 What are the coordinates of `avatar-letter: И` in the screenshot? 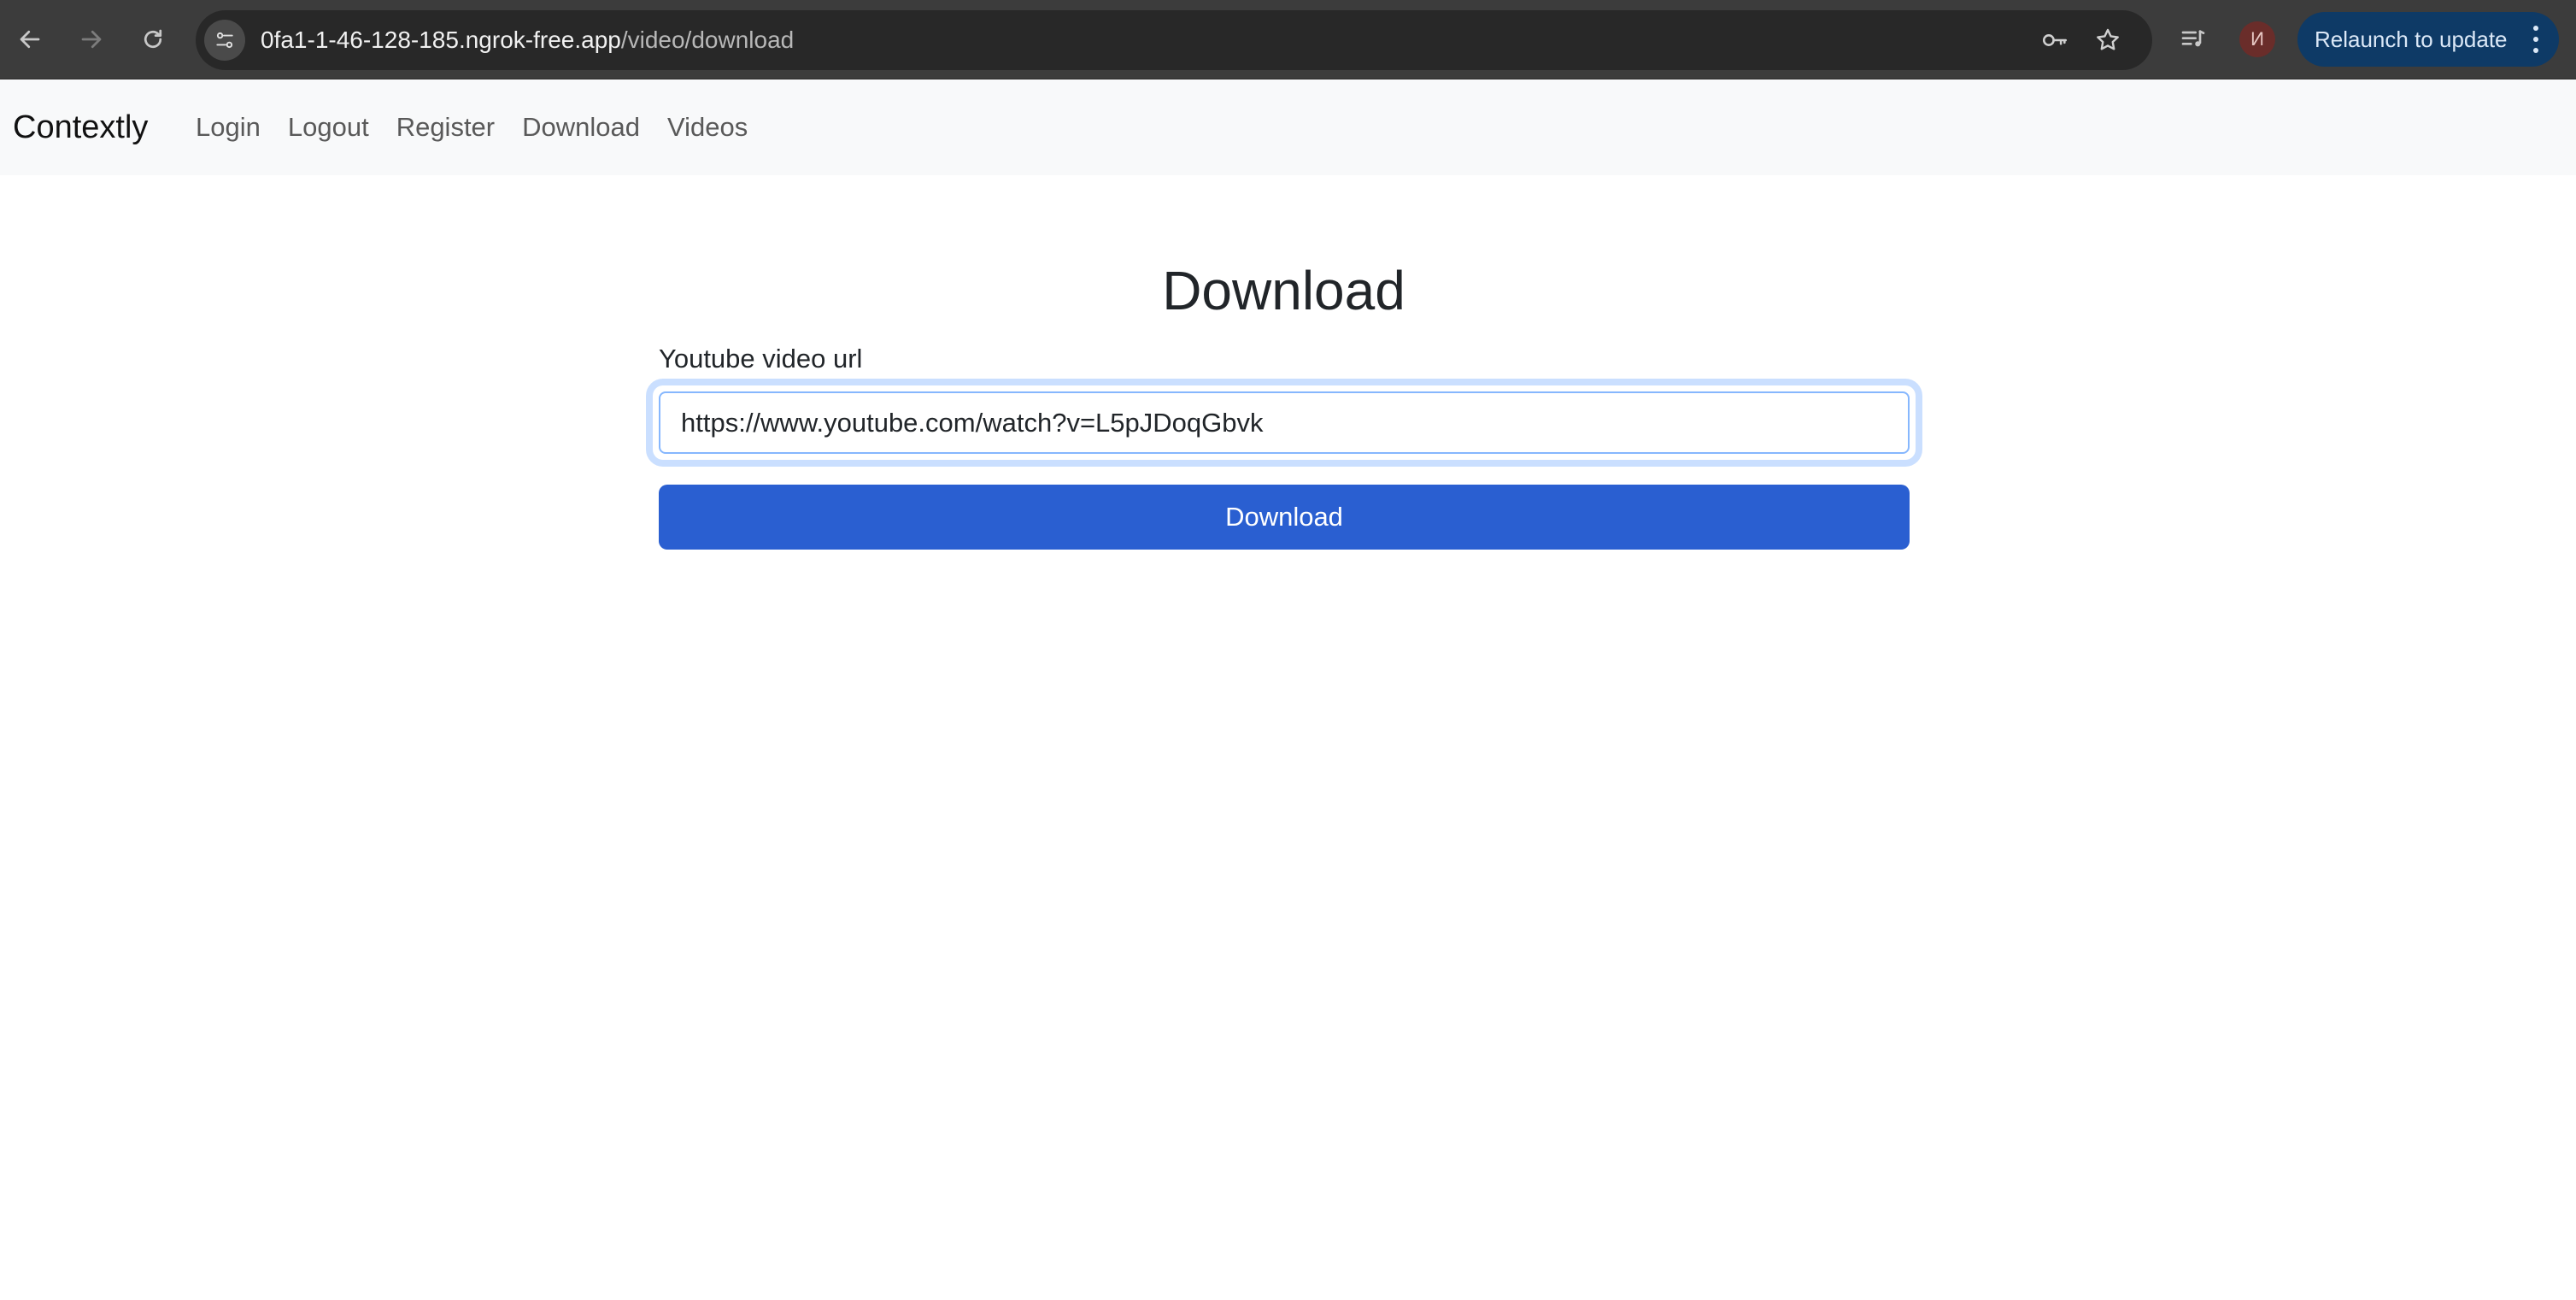 It's located at (2257, 39).